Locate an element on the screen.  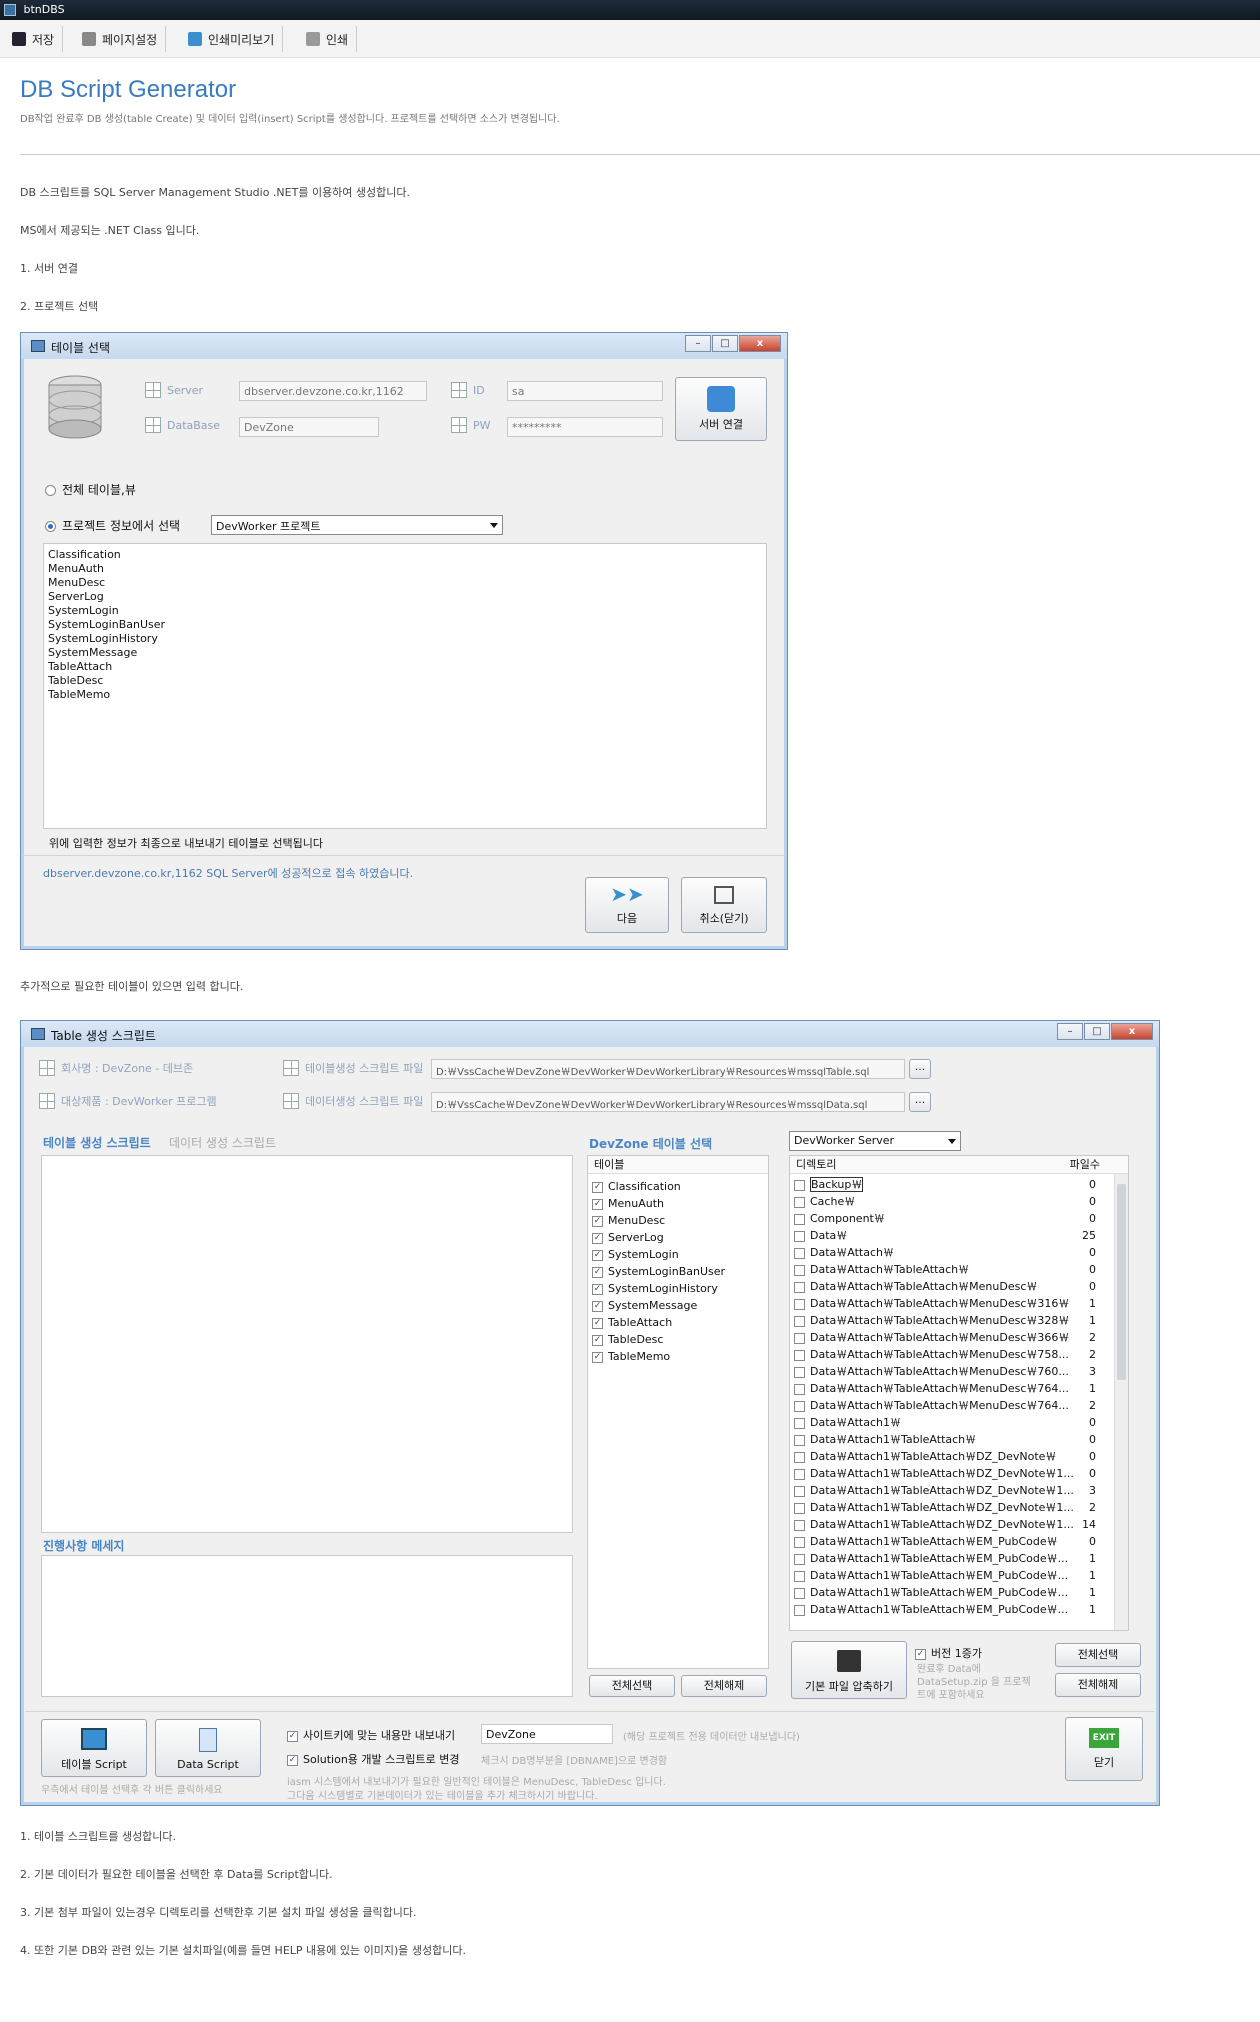
directory-row: Data￦Attach￦TableAttach￦MenuDesc￦764... 2 is located at coordinates (959, 1405).